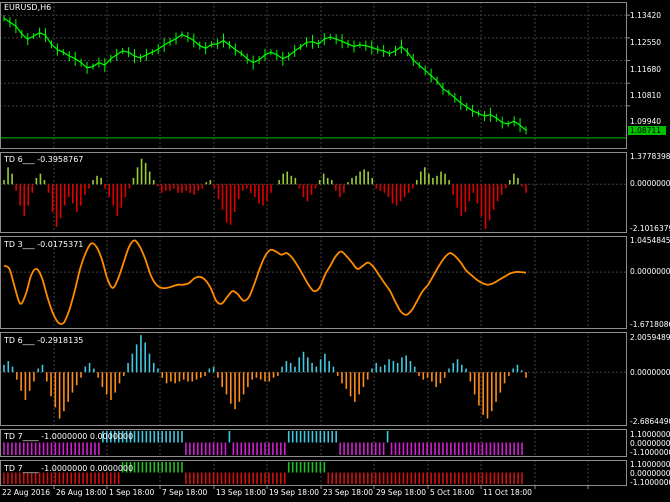  Describe the element at coordinates (241, 492) in the screenshot. I see `time-tick: 13 Sep 18:00` at that location.